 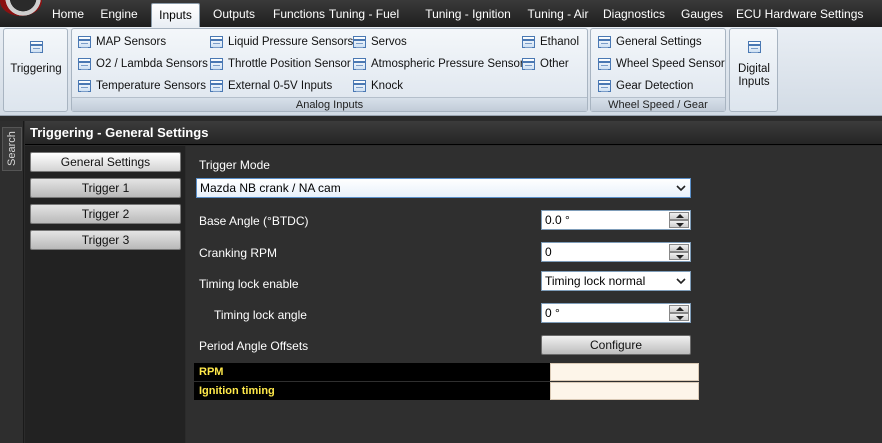 I want to click on temperature-sensors-button: Temperature Sensors, so click(x=141, y=86).